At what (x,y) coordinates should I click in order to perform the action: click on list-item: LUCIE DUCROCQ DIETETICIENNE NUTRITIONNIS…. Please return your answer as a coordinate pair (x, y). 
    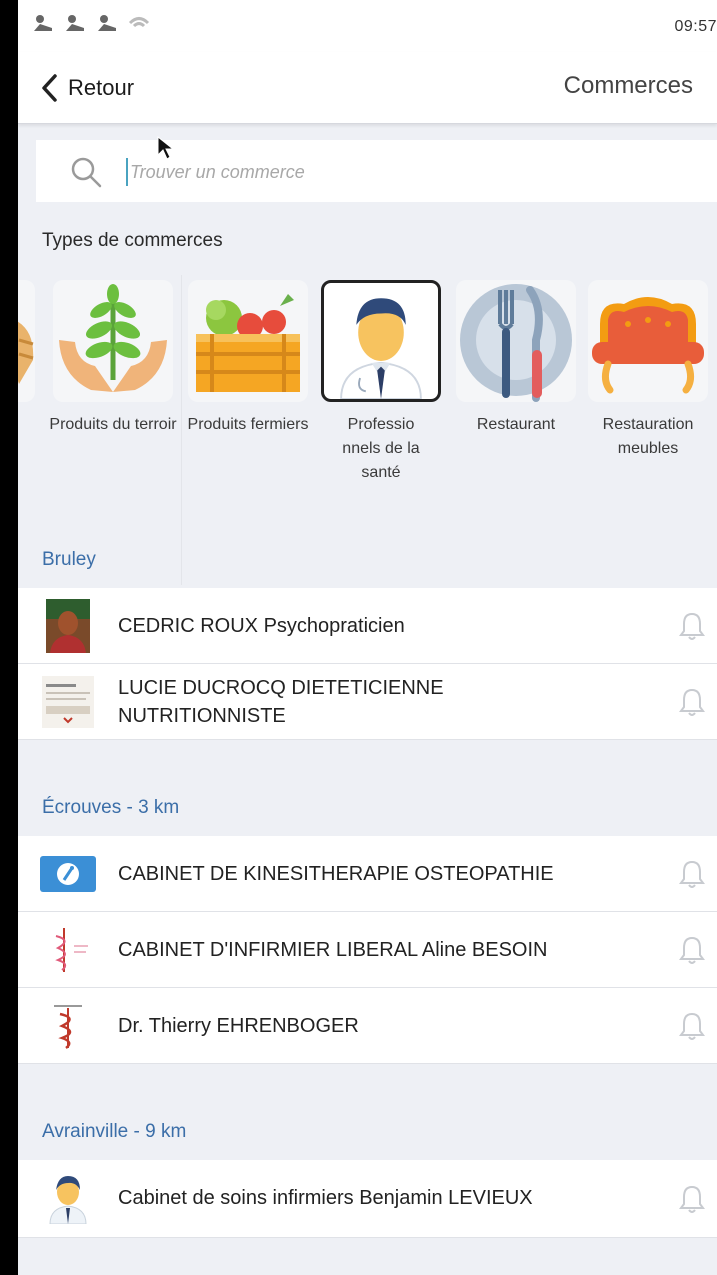
    Looking at the image, I should click on (367, 702).